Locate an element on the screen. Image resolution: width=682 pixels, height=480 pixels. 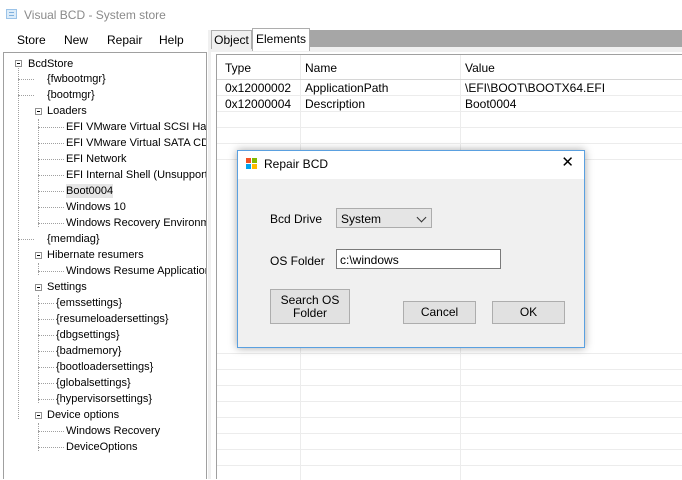
tree-node-device-option: Windows Recovery is located at coordinates (113, 431).